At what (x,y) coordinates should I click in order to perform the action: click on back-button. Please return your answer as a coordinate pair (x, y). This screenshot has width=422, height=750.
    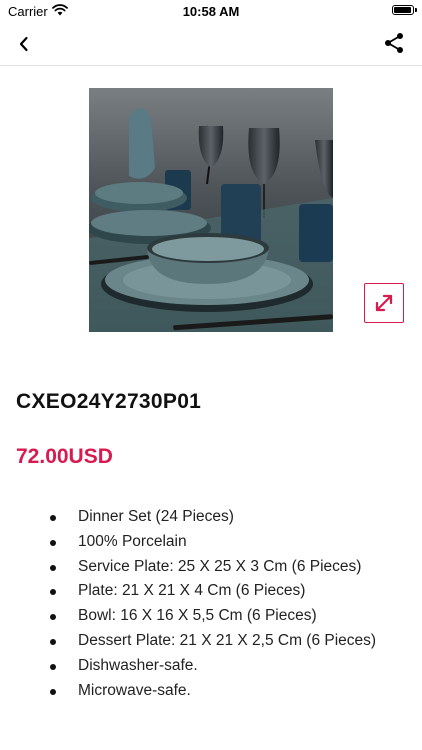
    Looking at the image, I should click on (24, 44).